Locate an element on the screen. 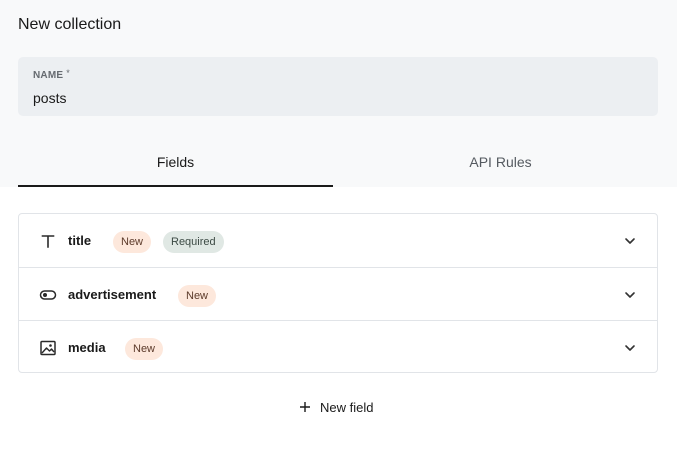 The width and height of the screenshot is (677, 462). plus-icon is located at coordinates (305, 407).